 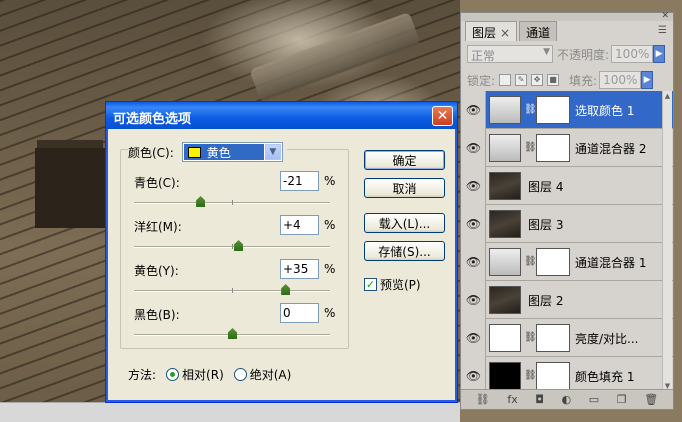 What do you see at coordinates (404, 188) in the screenshot?
I see `cancel-button: 取消` at bounding box center [404, 188].